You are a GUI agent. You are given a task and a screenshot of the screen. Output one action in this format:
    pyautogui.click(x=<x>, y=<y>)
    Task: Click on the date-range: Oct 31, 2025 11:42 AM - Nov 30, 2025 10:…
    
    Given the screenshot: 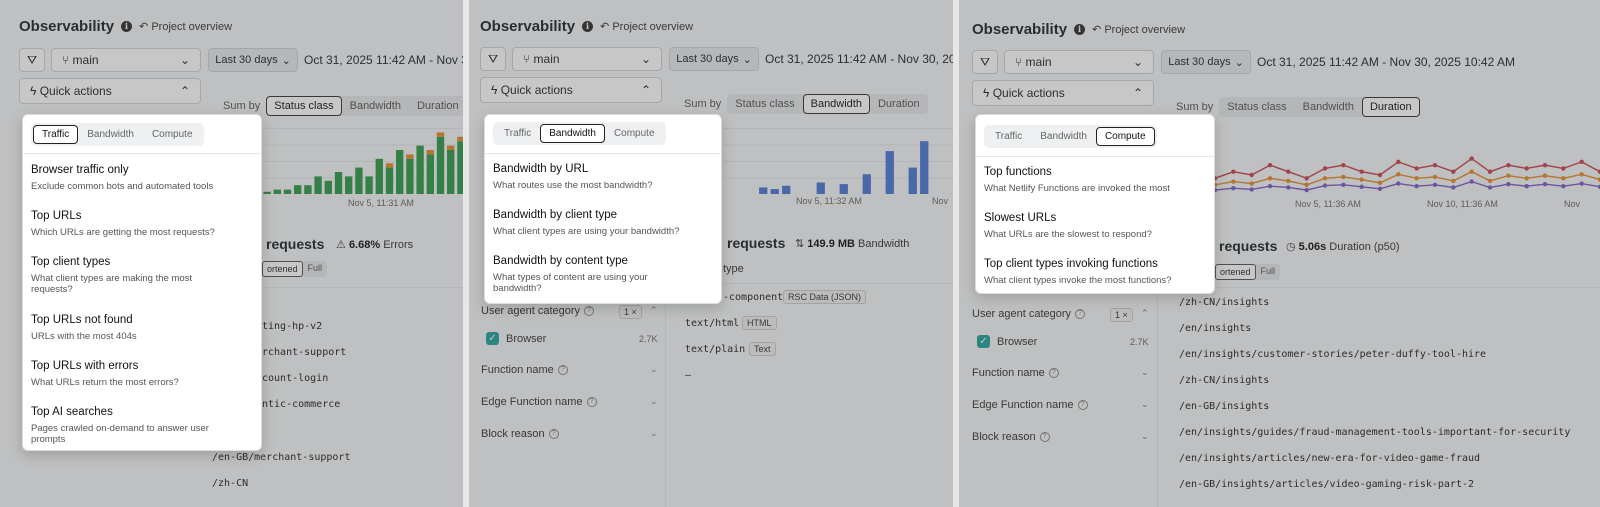 What is the action you would take?
    pyautogui.click(x=1386, y=62)
    